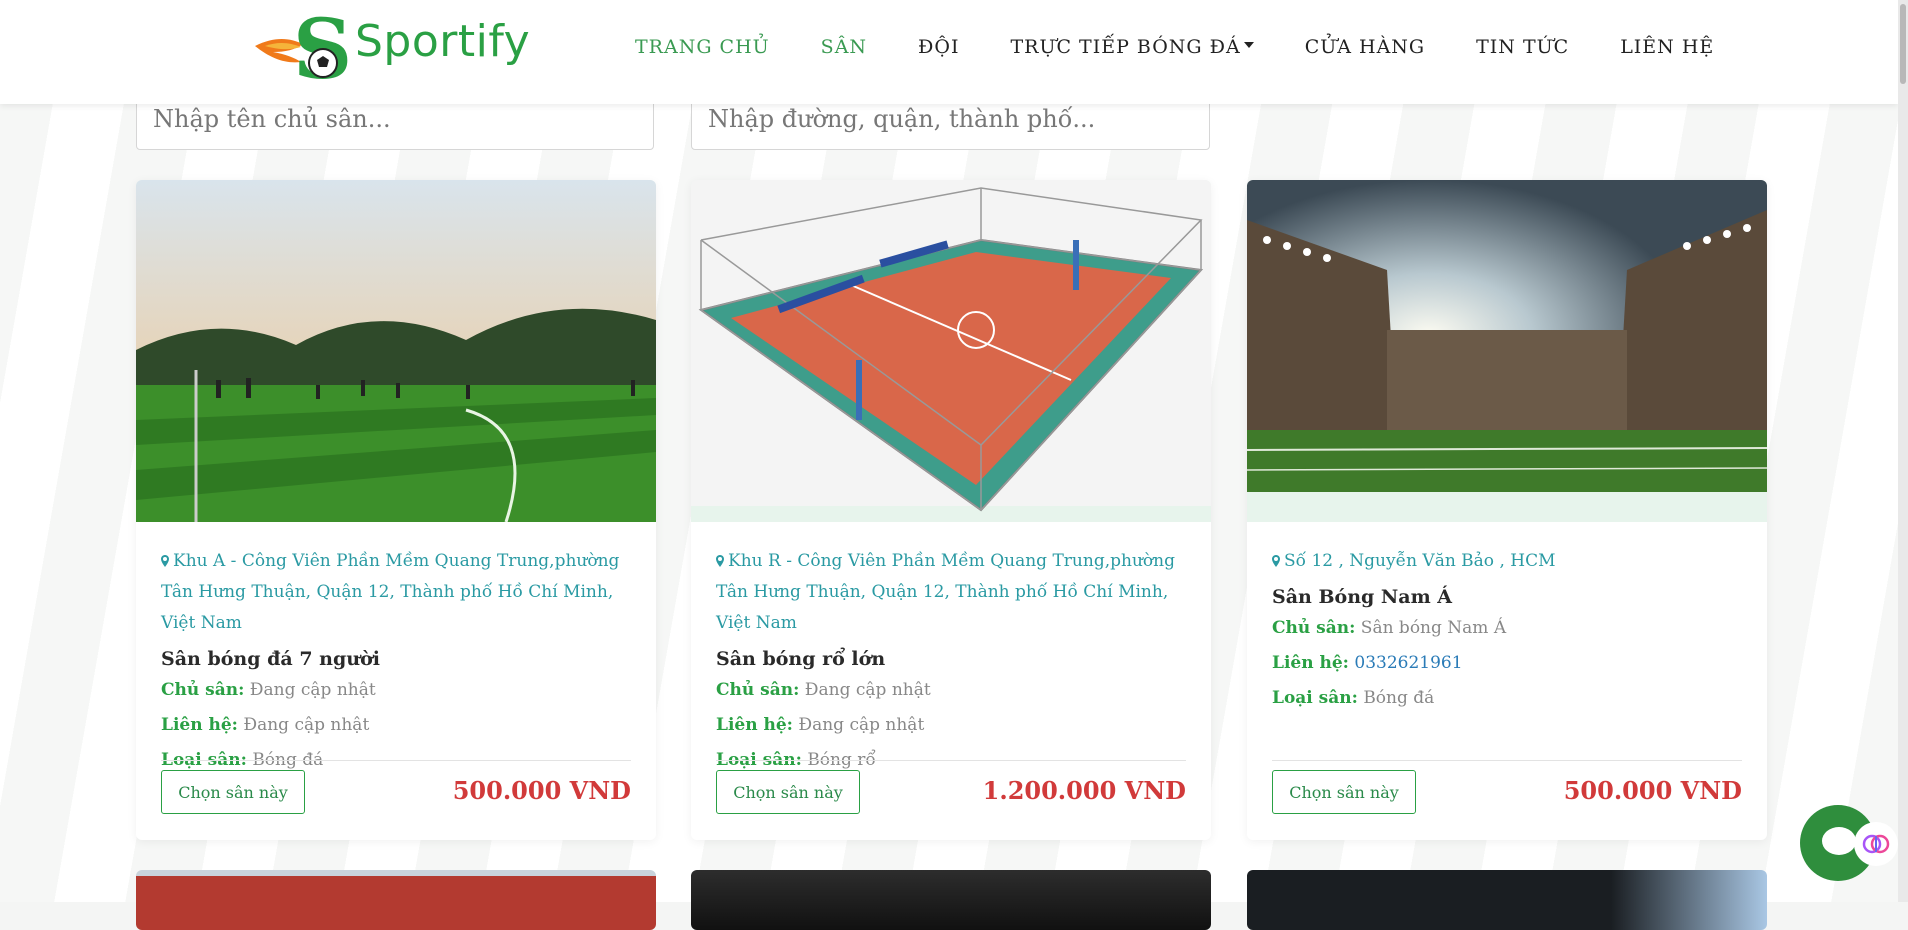  I want to click on field-name: Sân bóng rổ lớn, so click(801, 659).